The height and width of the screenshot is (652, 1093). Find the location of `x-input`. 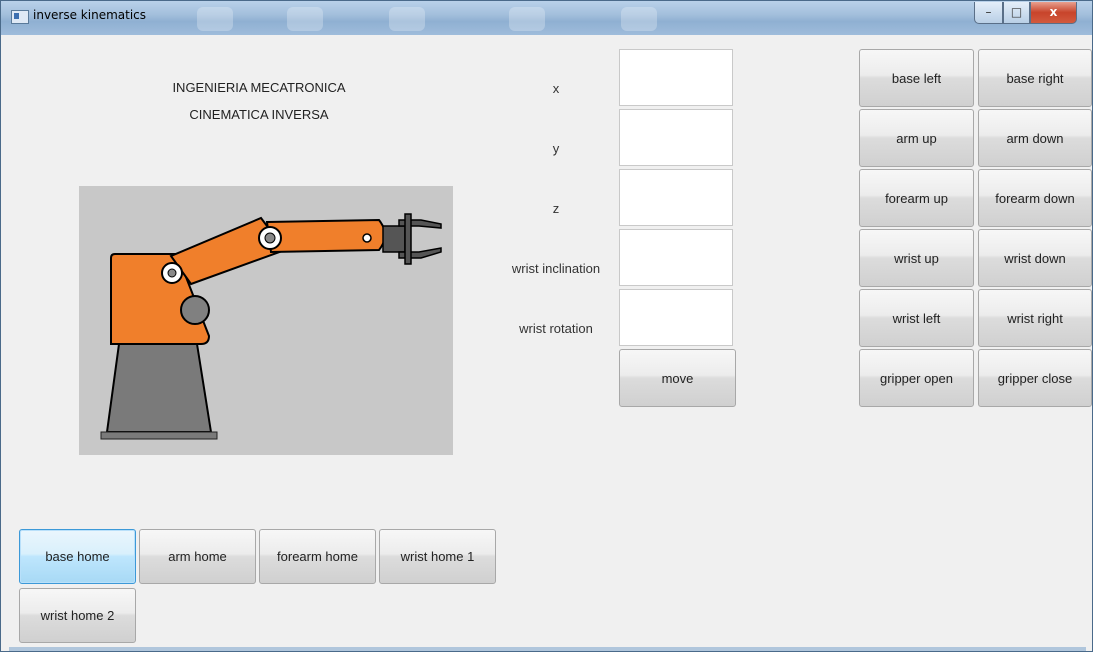

x-input is located at coordinates (676, 77).